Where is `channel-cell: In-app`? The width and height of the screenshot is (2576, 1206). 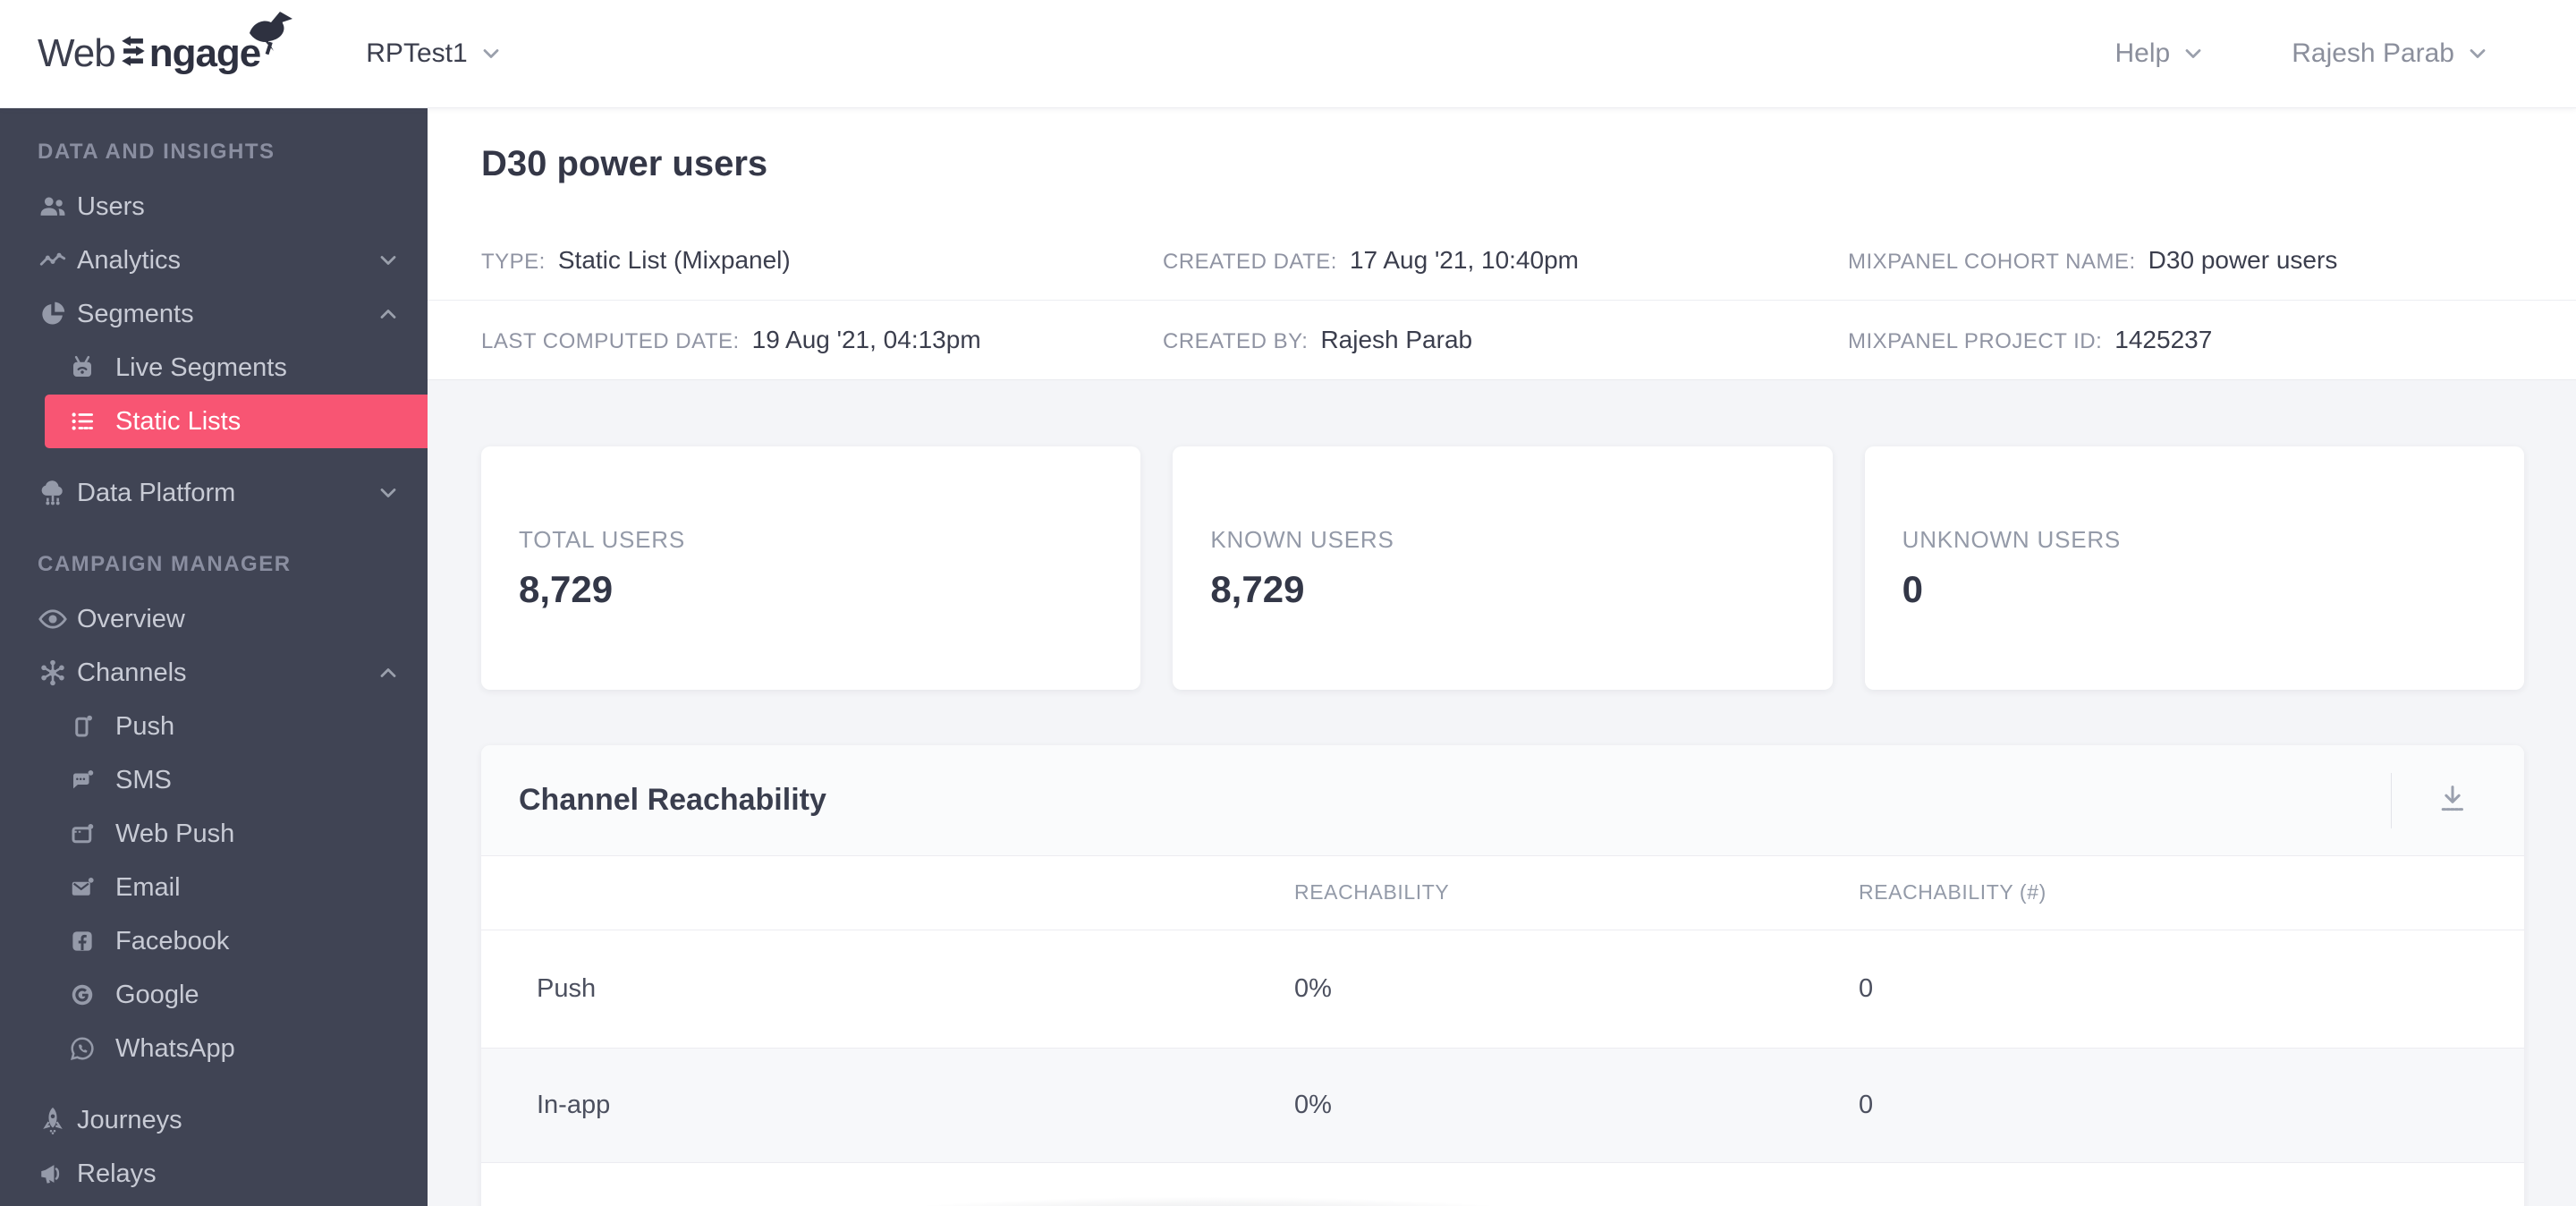
channel-cell: In-app is located at coordinates (887, 1105).